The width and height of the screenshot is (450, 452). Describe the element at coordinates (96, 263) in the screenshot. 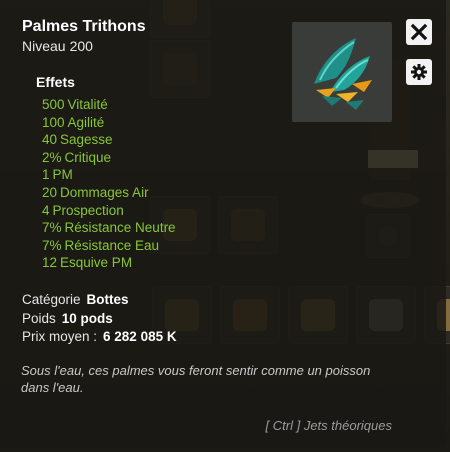

I see `effect-stat: Esquive PM` at that location.